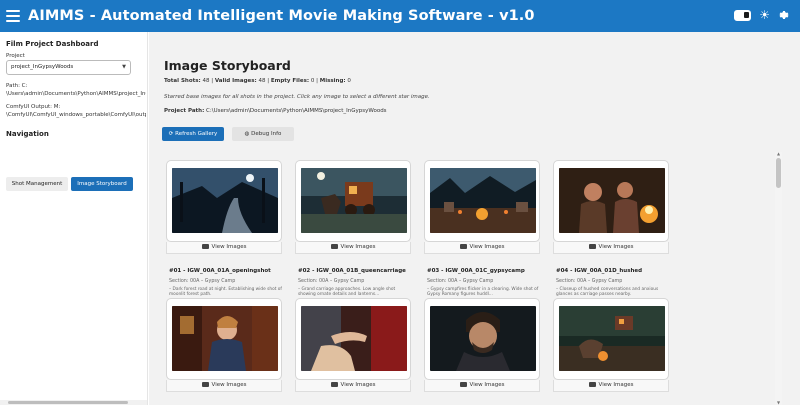  What do you see at coordinates (263, 134) in the screenshot?
I see `debug-info-button: ◍ Debug Info` at bounding box center [263, 134].